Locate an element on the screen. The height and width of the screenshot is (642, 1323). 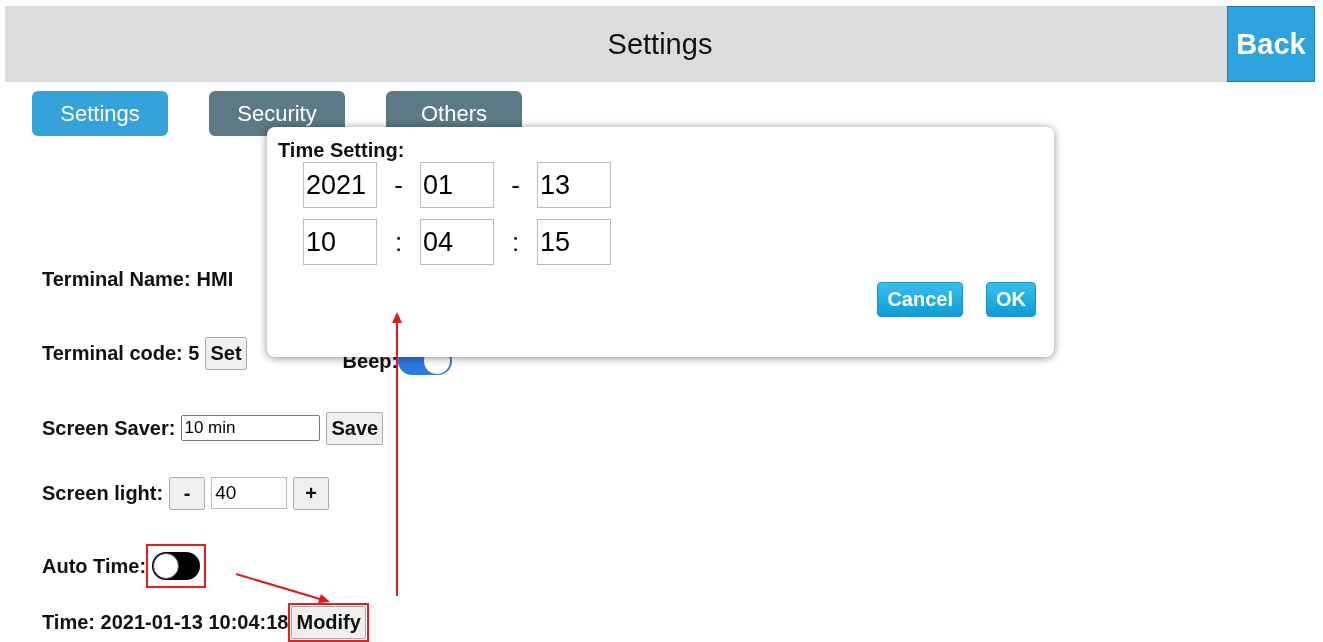
save-button: Save is located at coordinates (355, 428).